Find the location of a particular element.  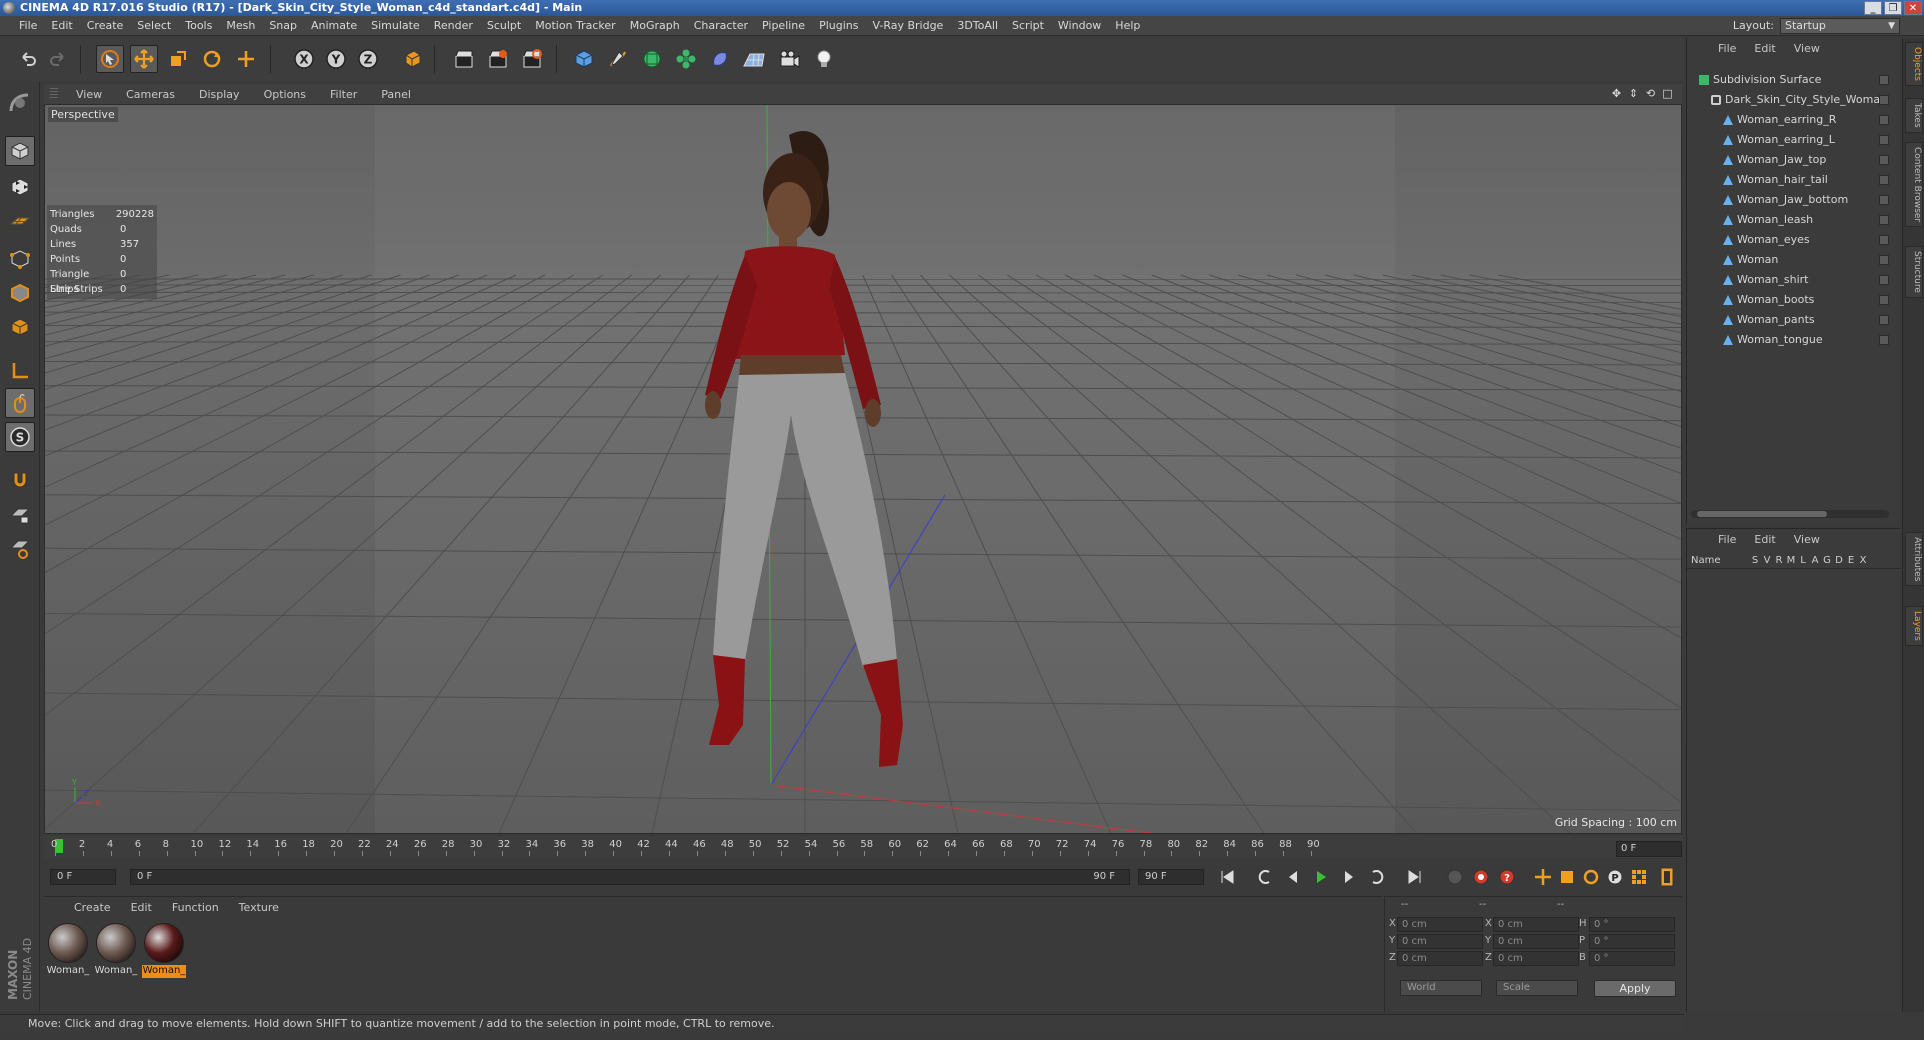

locked-workplane-button is located at coordinates (20, 515).